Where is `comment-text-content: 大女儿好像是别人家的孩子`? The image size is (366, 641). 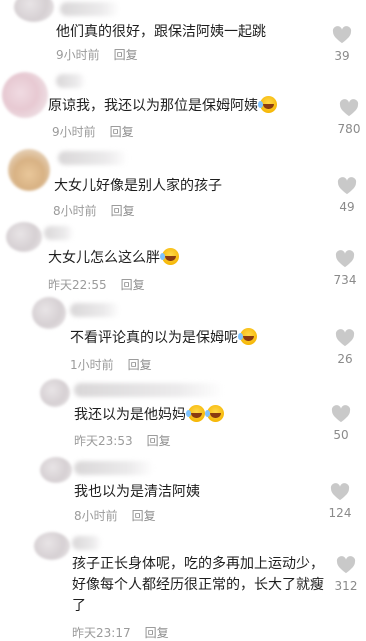 comment-text-content: 大女儿好像是别人家的孩子 is located at coordinates (138, 186).